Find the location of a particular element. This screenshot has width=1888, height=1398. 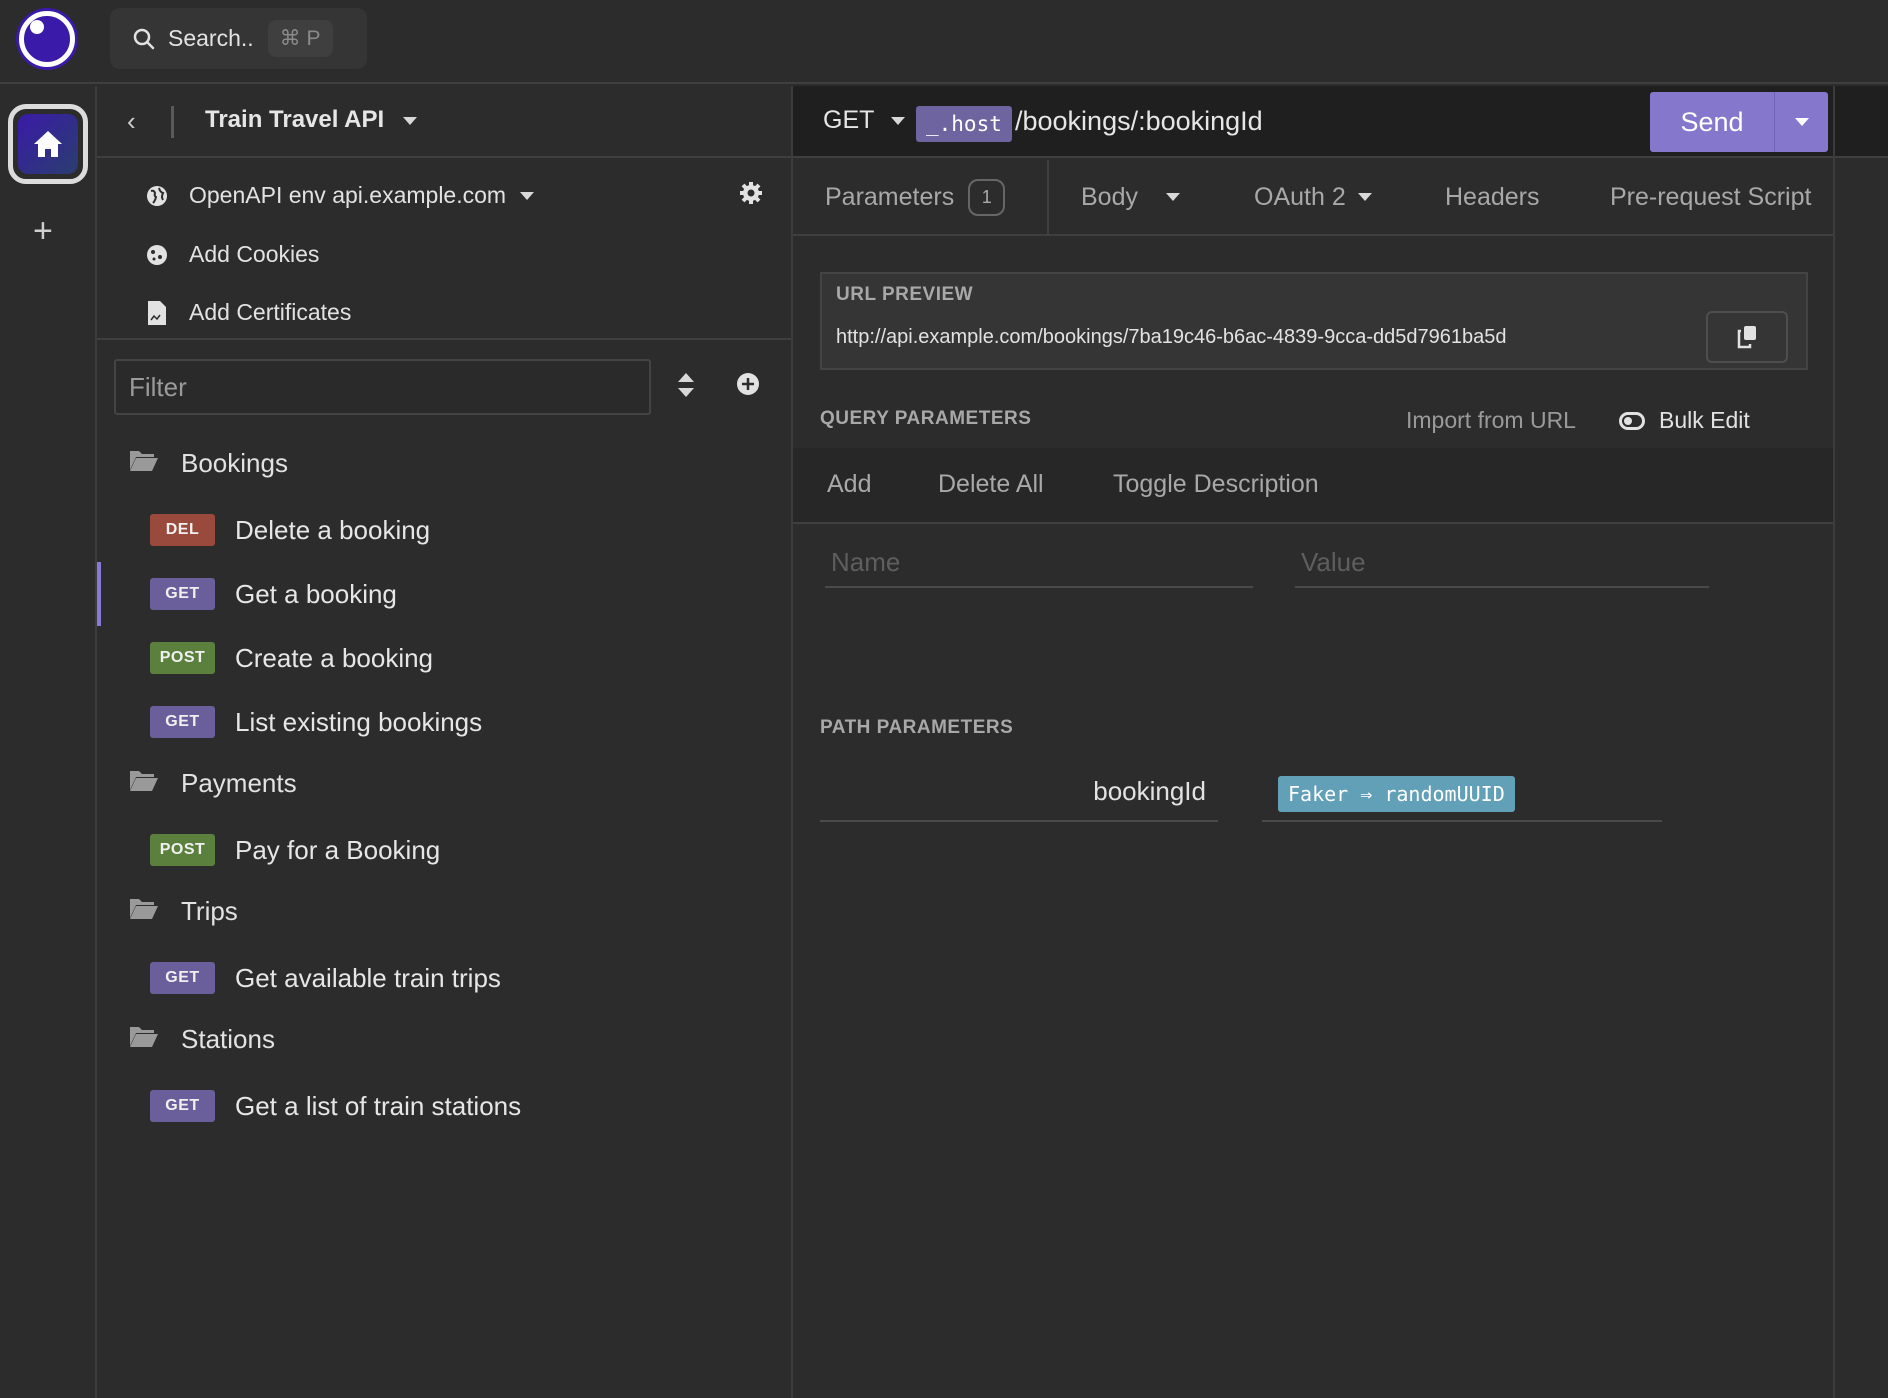

request-label: Get a booking is located at coordinates (316, 593).